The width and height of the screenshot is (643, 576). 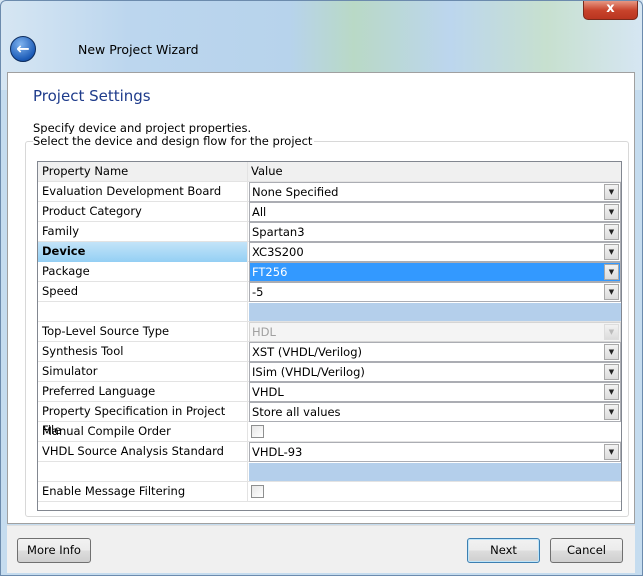 I want to click on property-name: Package, so click(x=143, y=272).